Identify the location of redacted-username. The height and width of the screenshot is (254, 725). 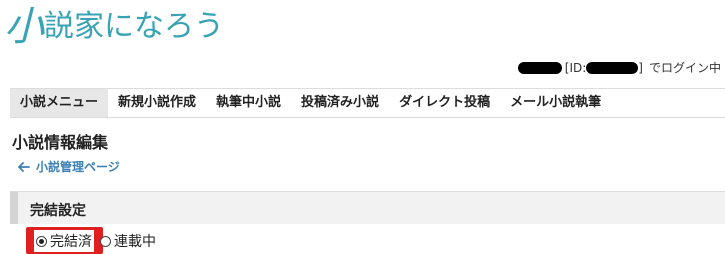
(539, 67).